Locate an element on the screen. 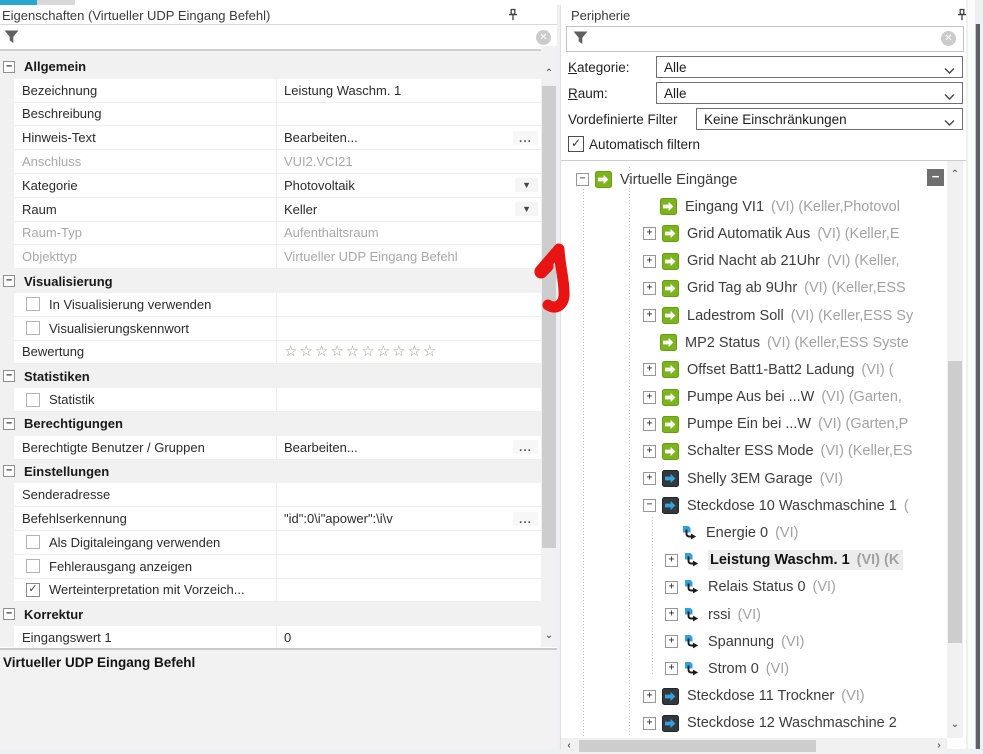 The image size is (983, 754). property-row: Raum-Typ Aufenthaltsraum is located at coordinates (277, 233).